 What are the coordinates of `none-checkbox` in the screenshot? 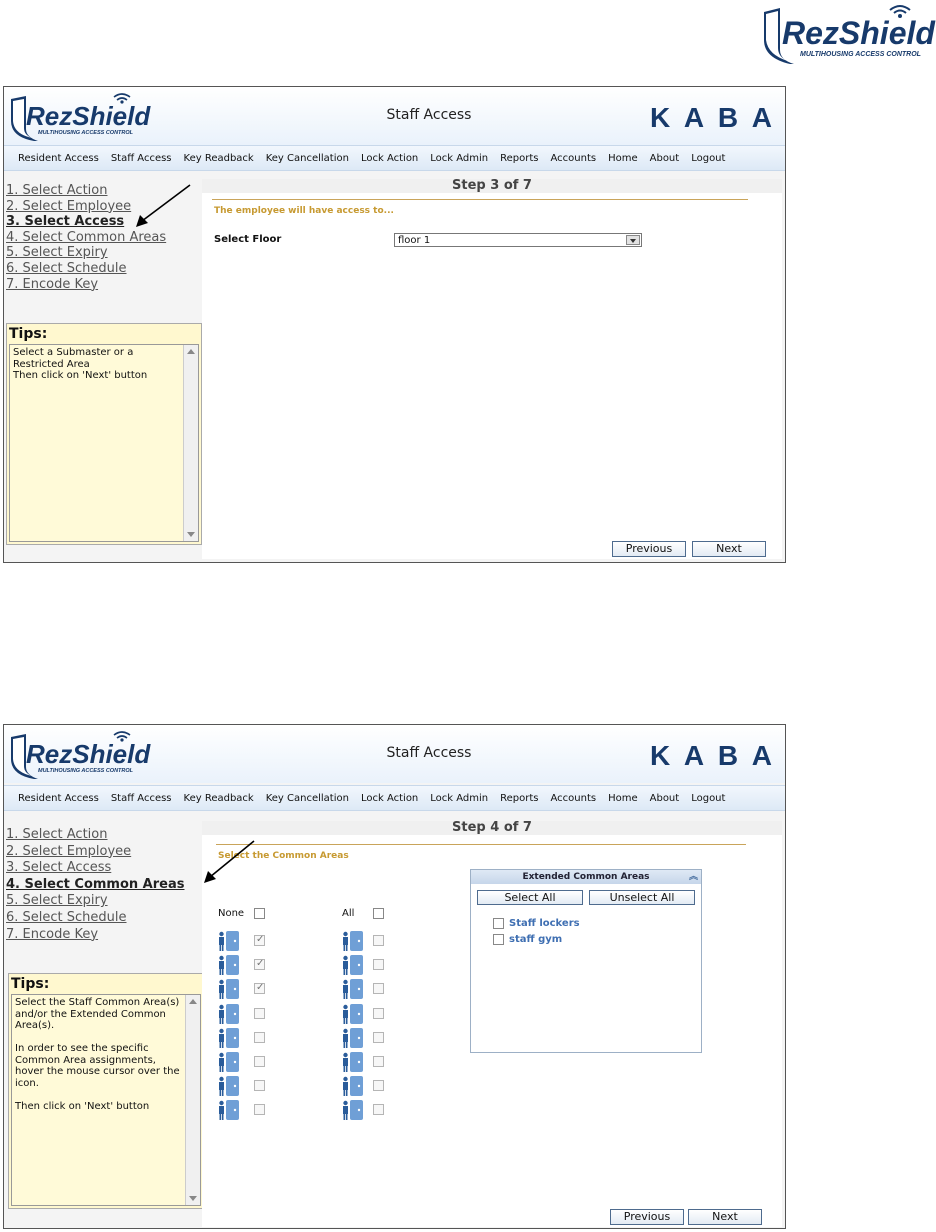 It's located at (259, 913).